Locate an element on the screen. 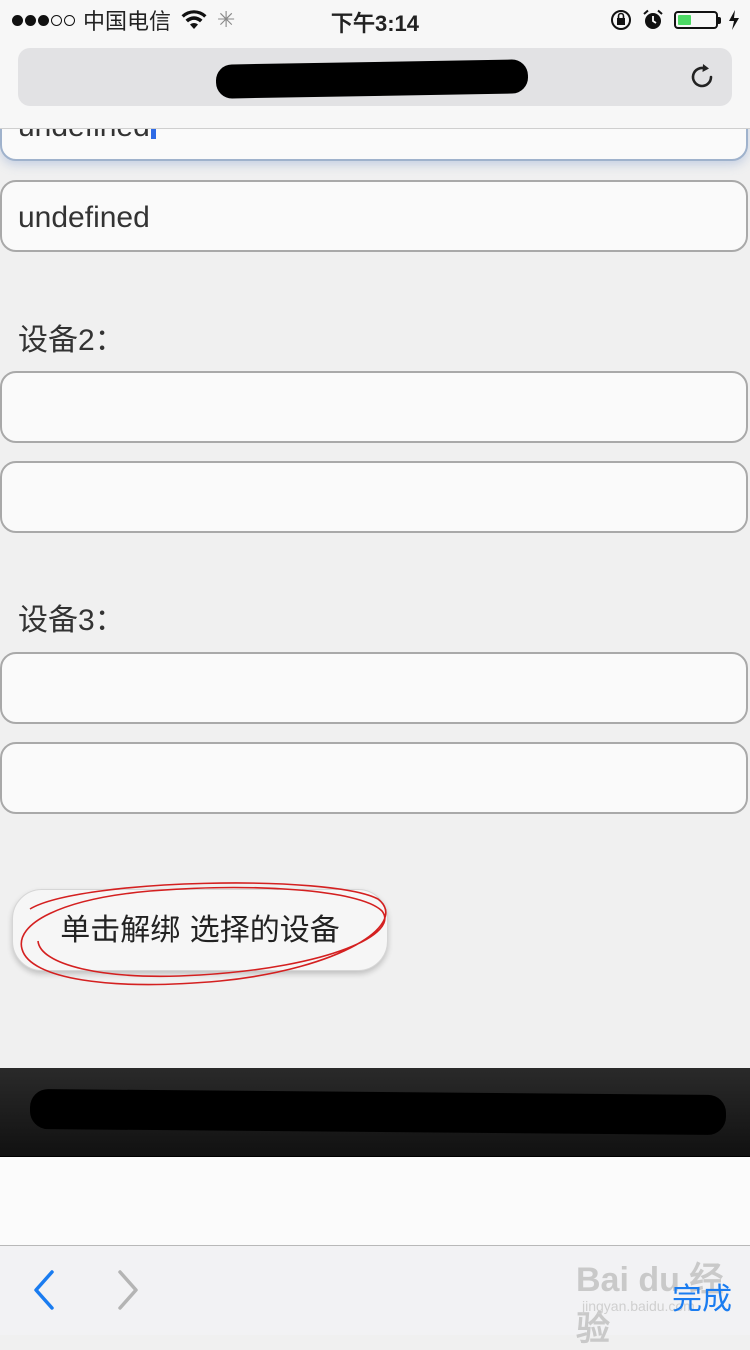 The width and height of the screenshot is (750, 1350). device1-field-1: undefined is located at coordinates (374, 145).